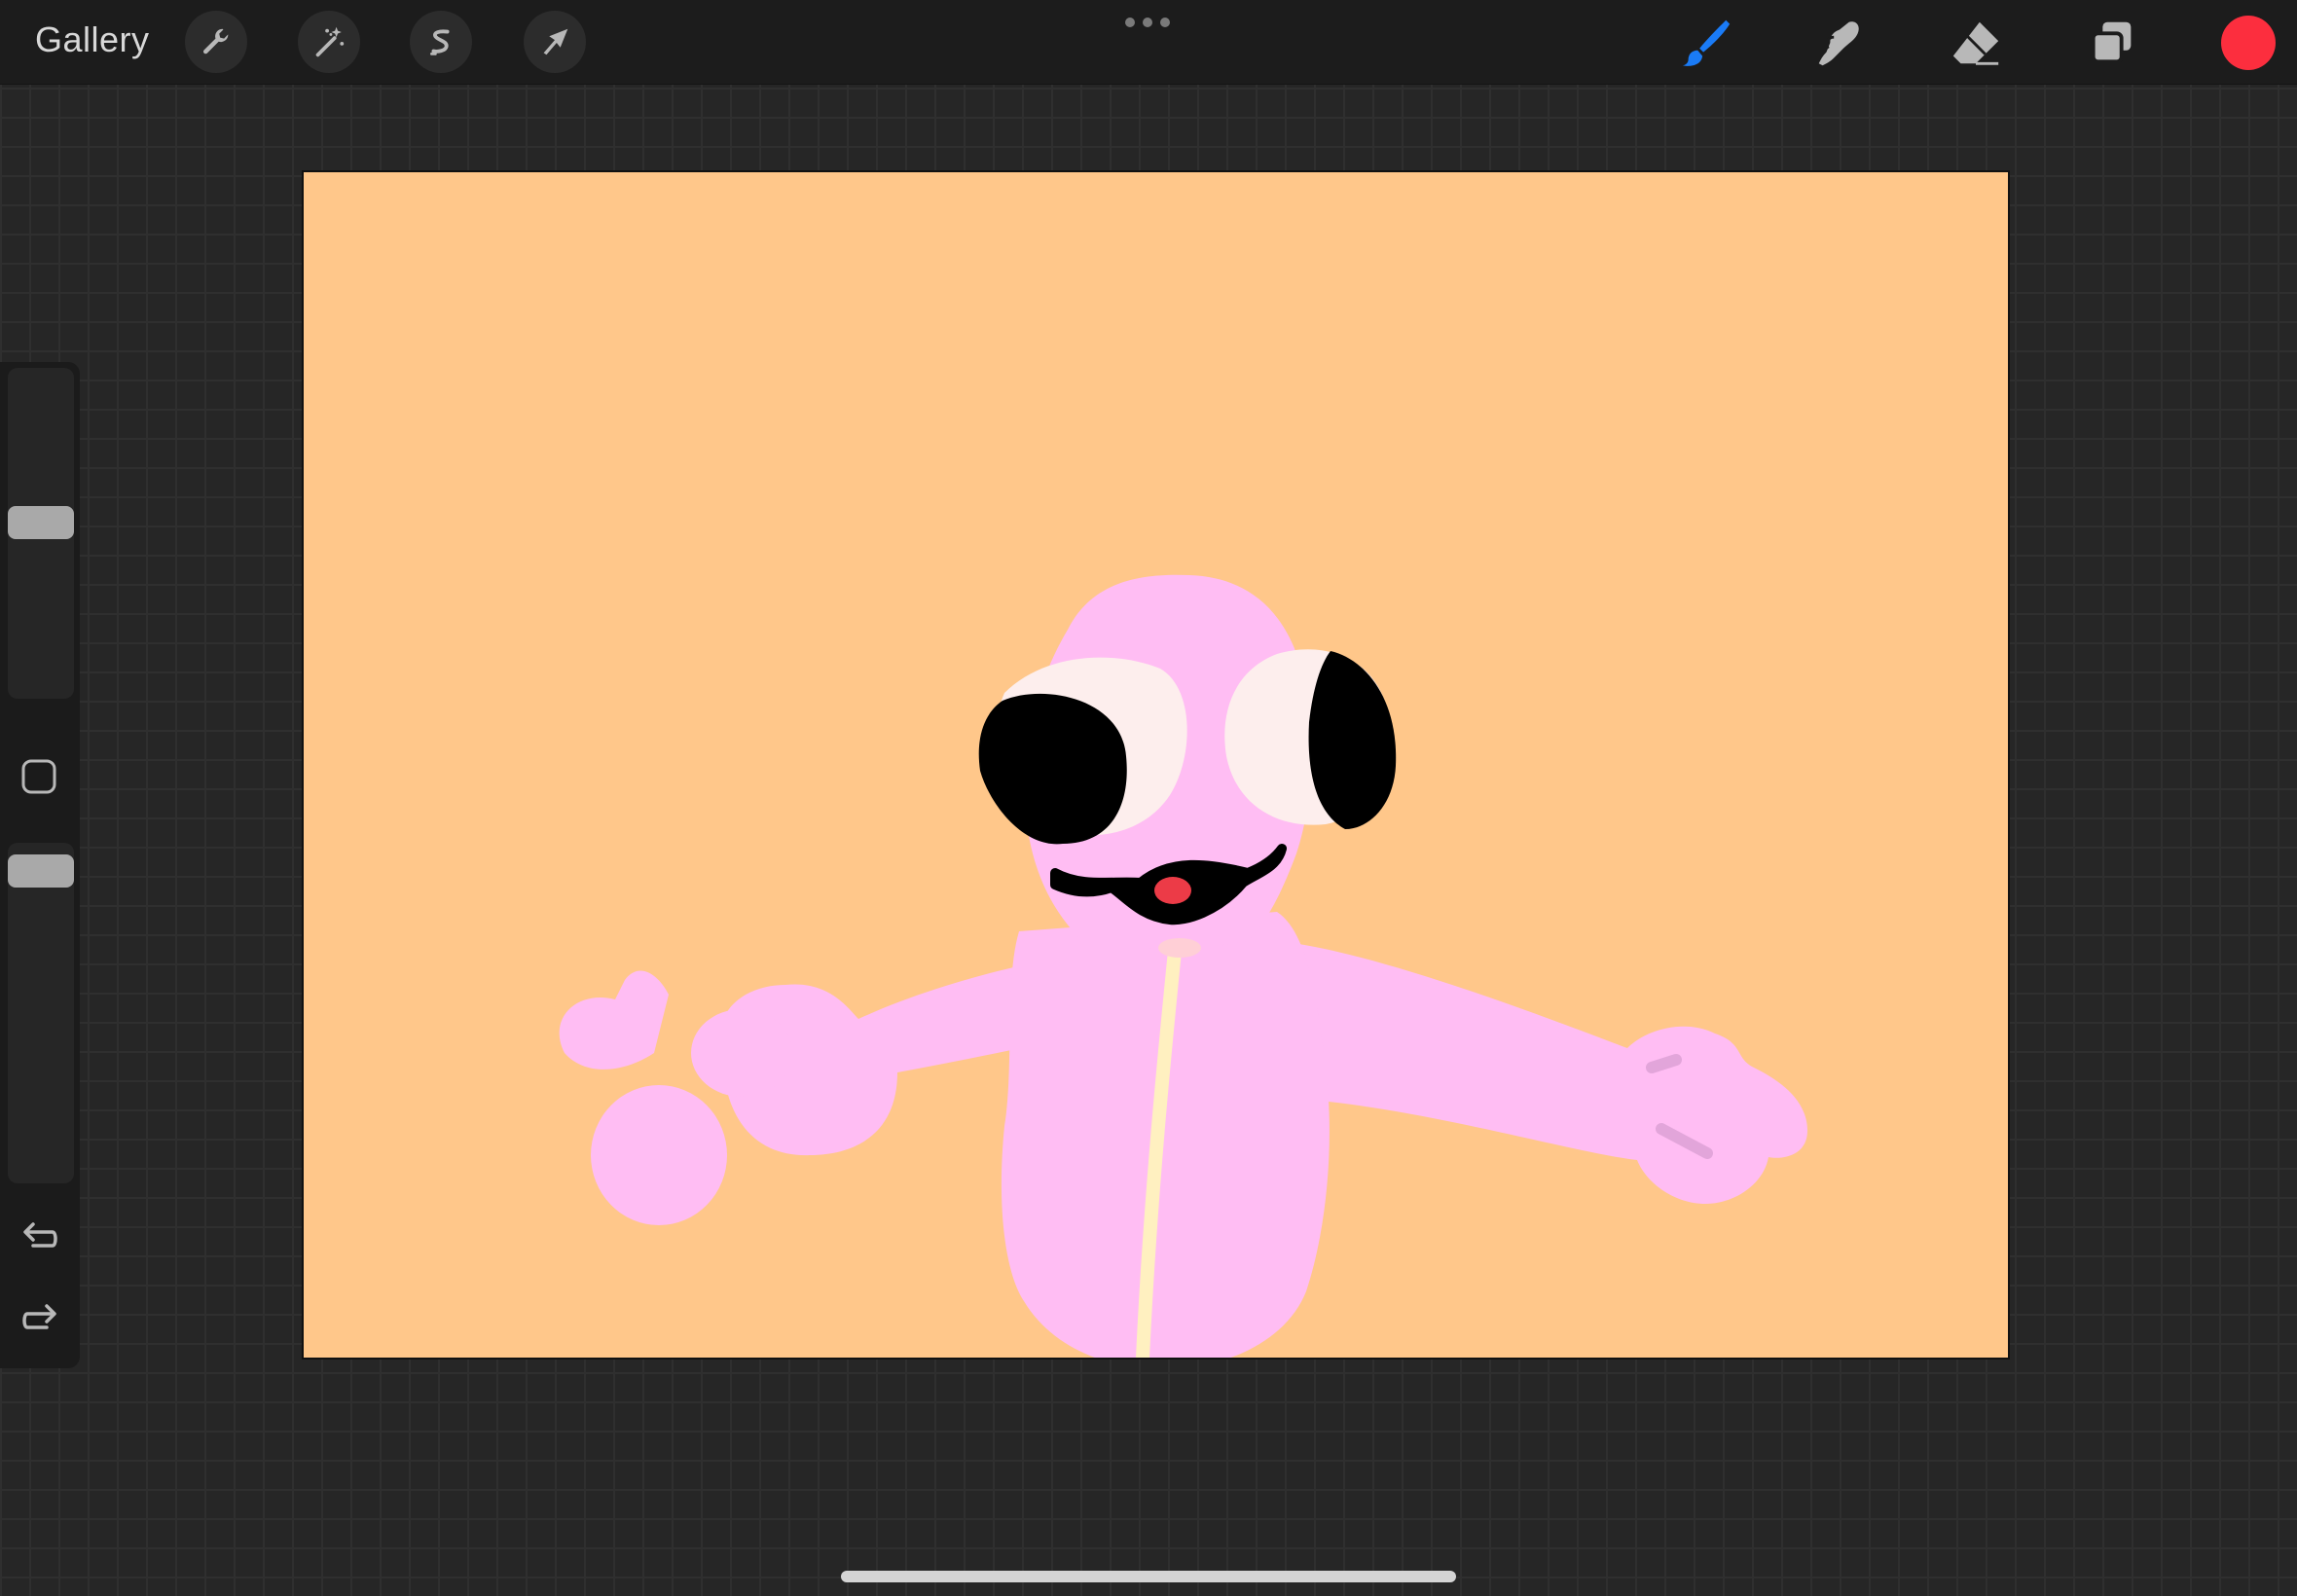 This screenshot has height=1596, width=2297. Describe the element at coordinates (41, 522) in the screenshot. I see `brush-size-thumb` at that location.